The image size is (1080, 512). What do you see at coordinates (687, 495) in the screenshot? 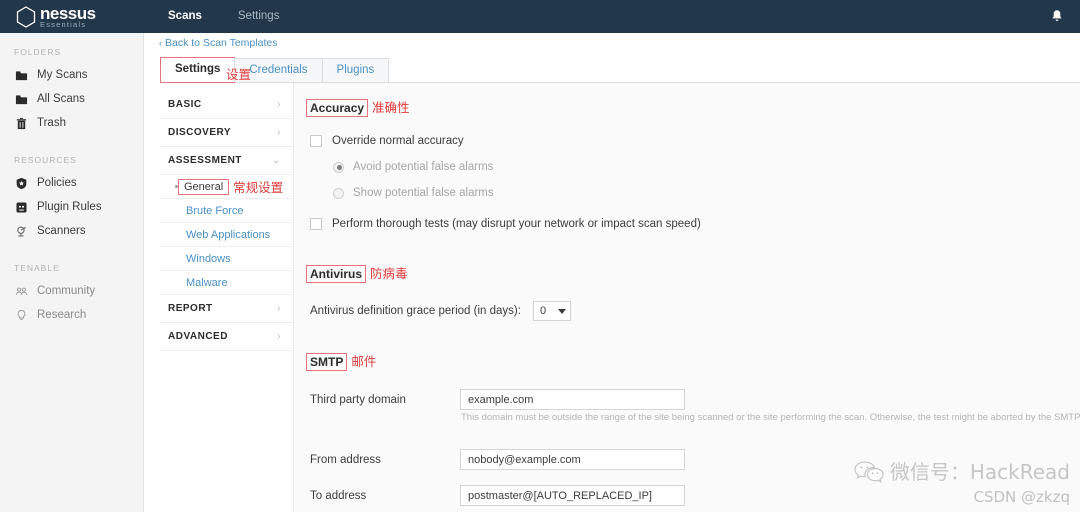
I see `to-address-row: To address` at bounding box center [687, 495].